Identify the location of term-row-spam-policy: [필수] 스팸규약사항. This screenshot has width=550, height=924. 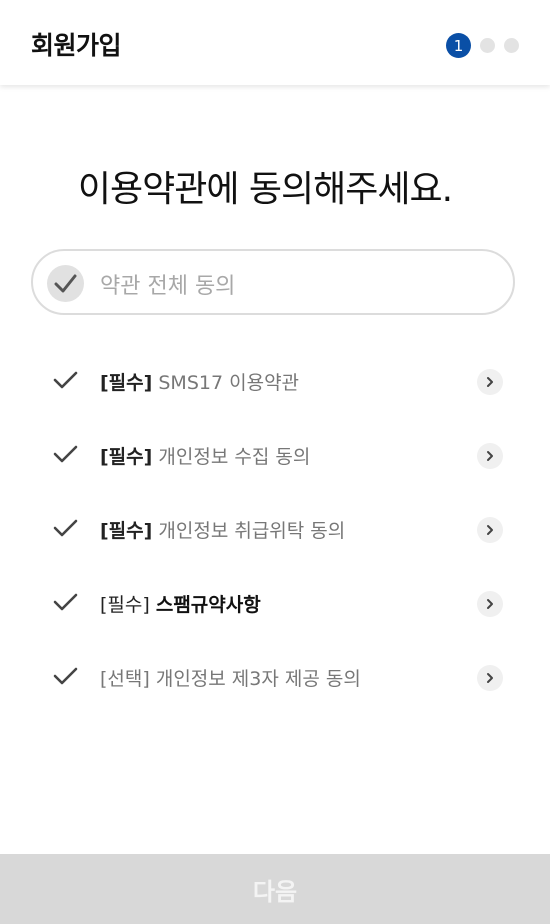
(275, 604).